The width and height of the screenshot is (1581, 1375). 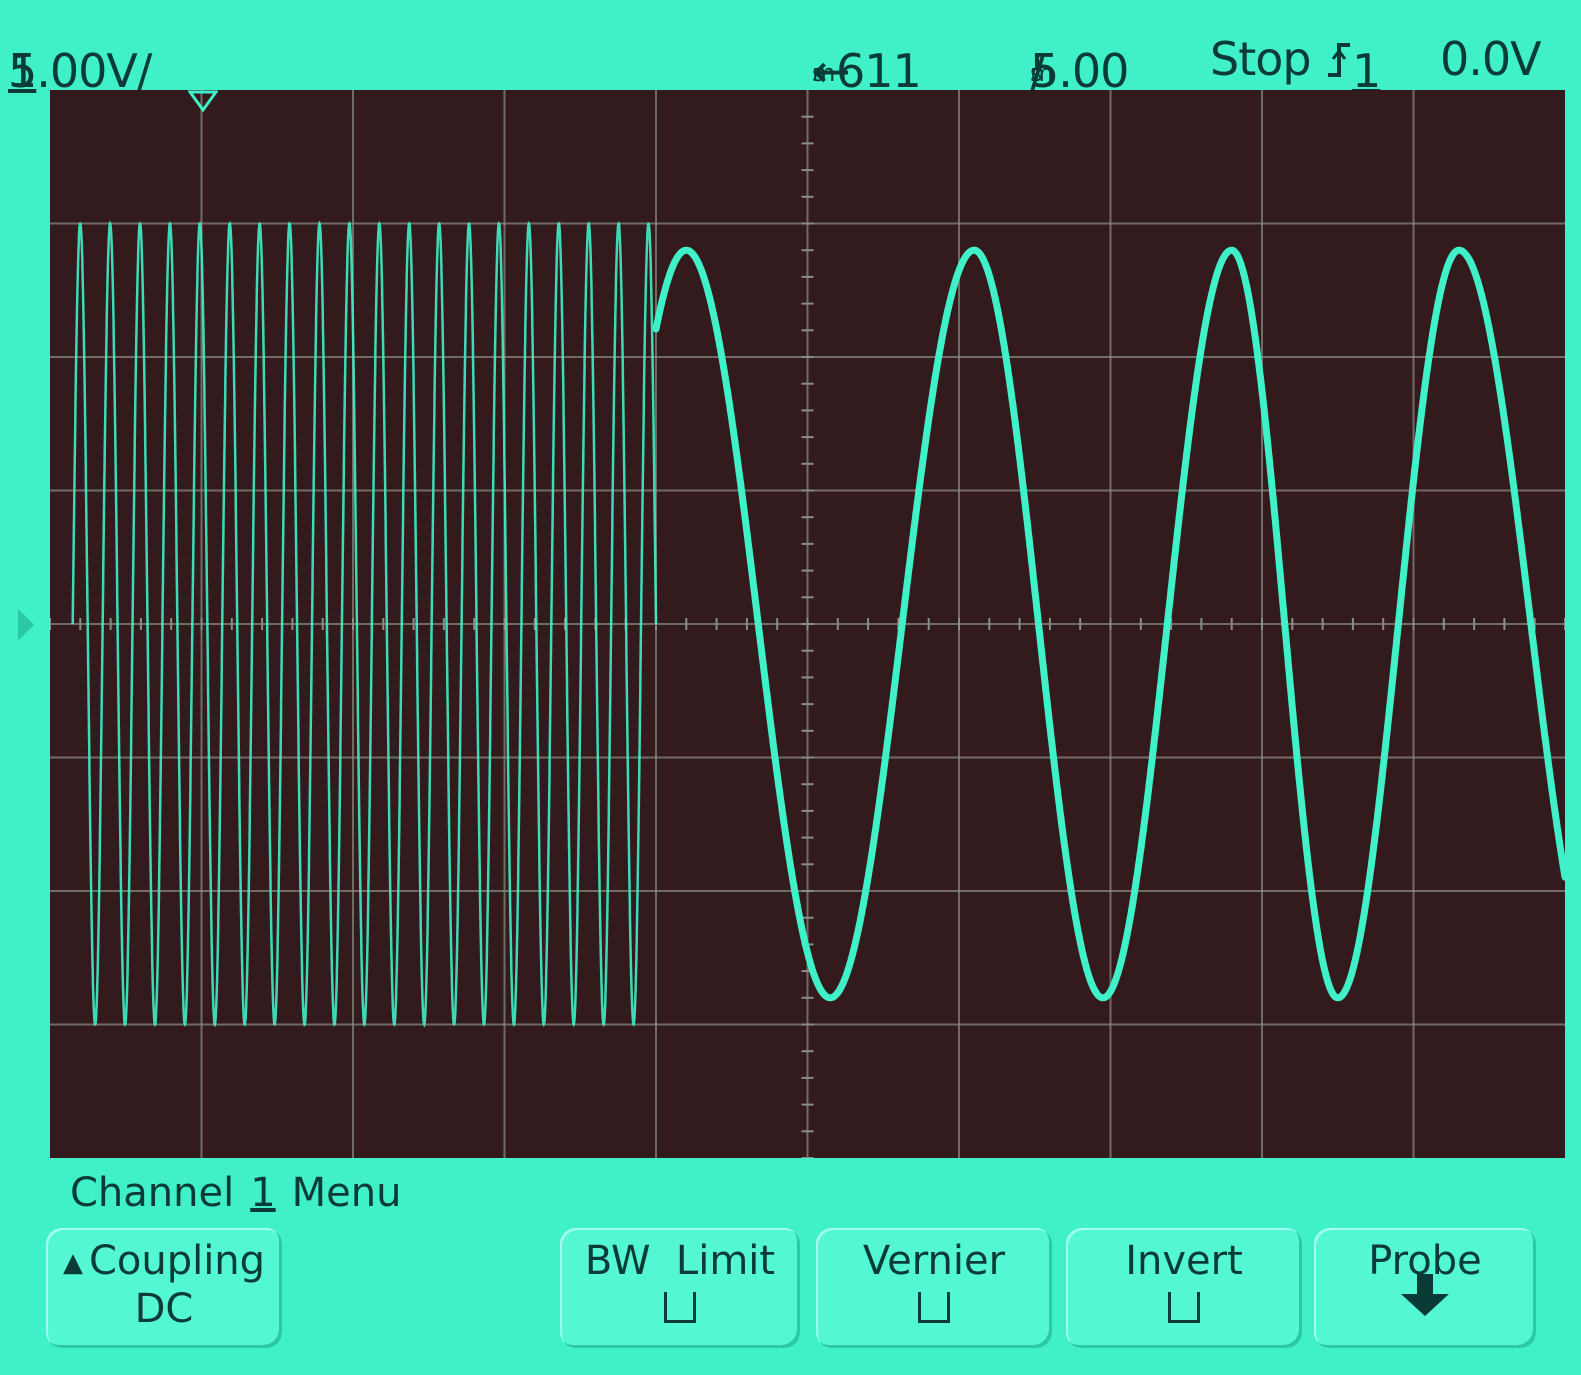 What do you see at coordinates (72, 1263) in the screenshot?
I see `triangle-up-icon: ▲` at bounding box center [72, 1263].